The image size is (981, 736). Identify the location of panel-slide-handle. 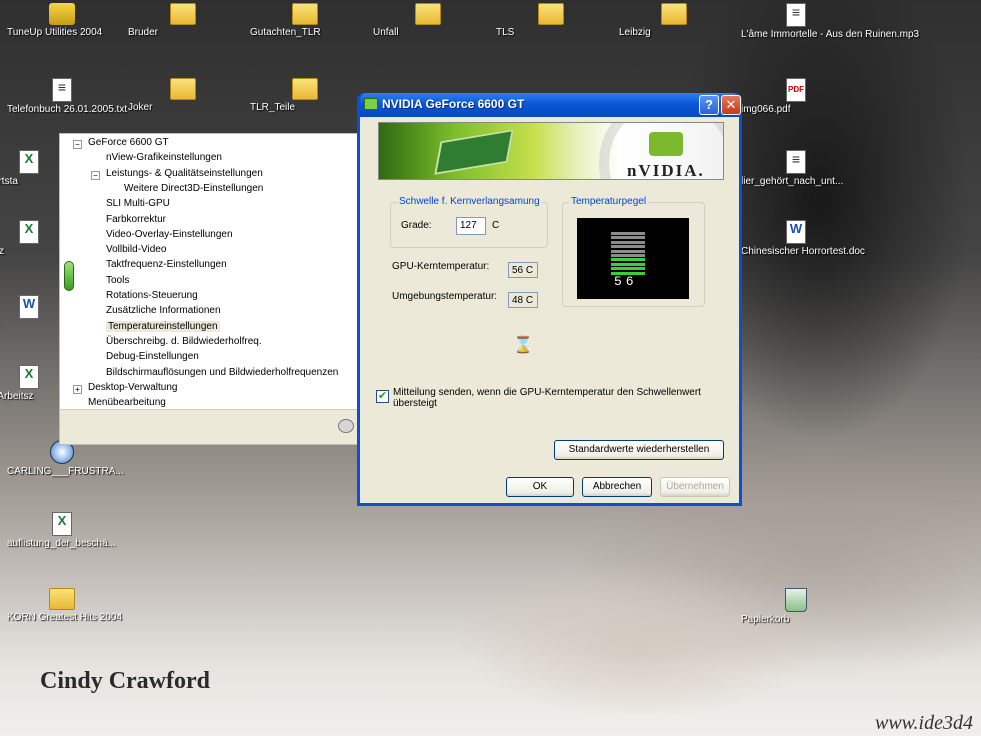
(69, 276).